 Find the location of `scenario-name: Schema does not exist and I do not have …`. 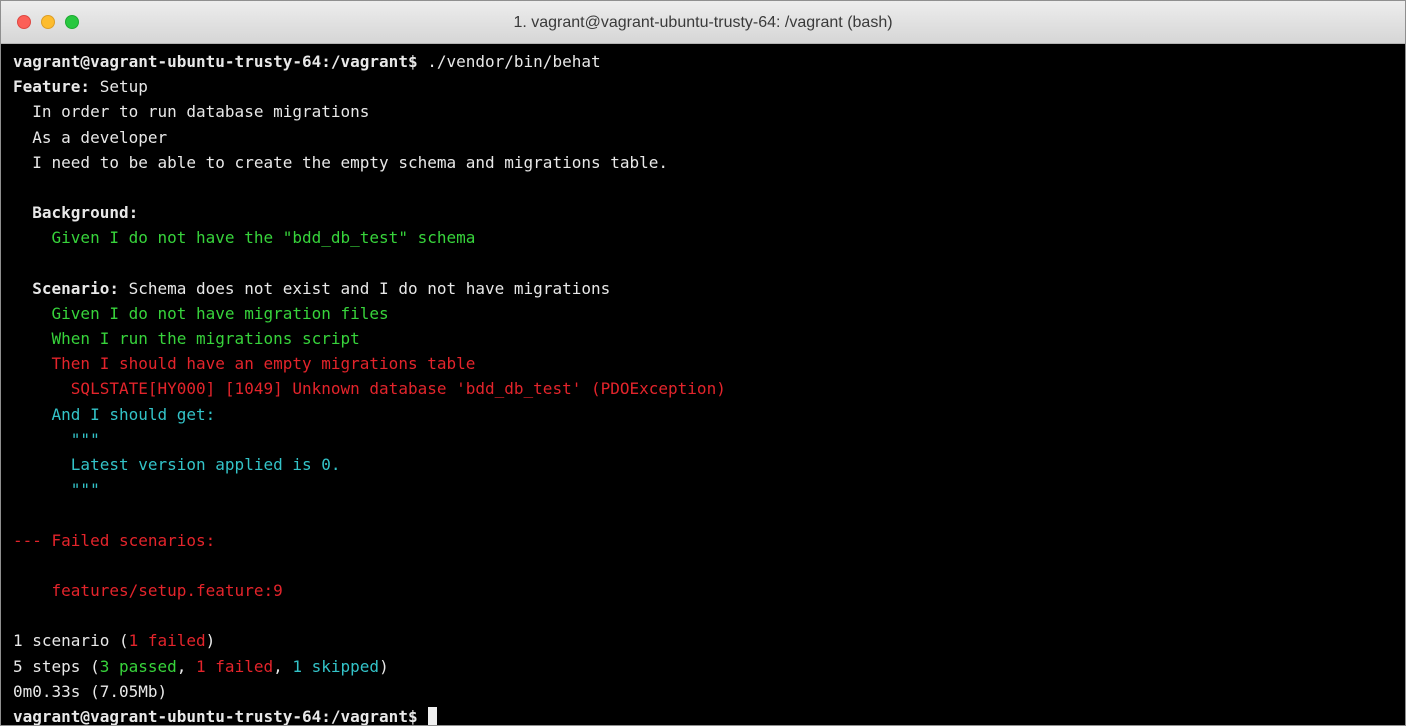

scenario-name: Schema does not exist and I do not have … is located at coordinates (364, 288).